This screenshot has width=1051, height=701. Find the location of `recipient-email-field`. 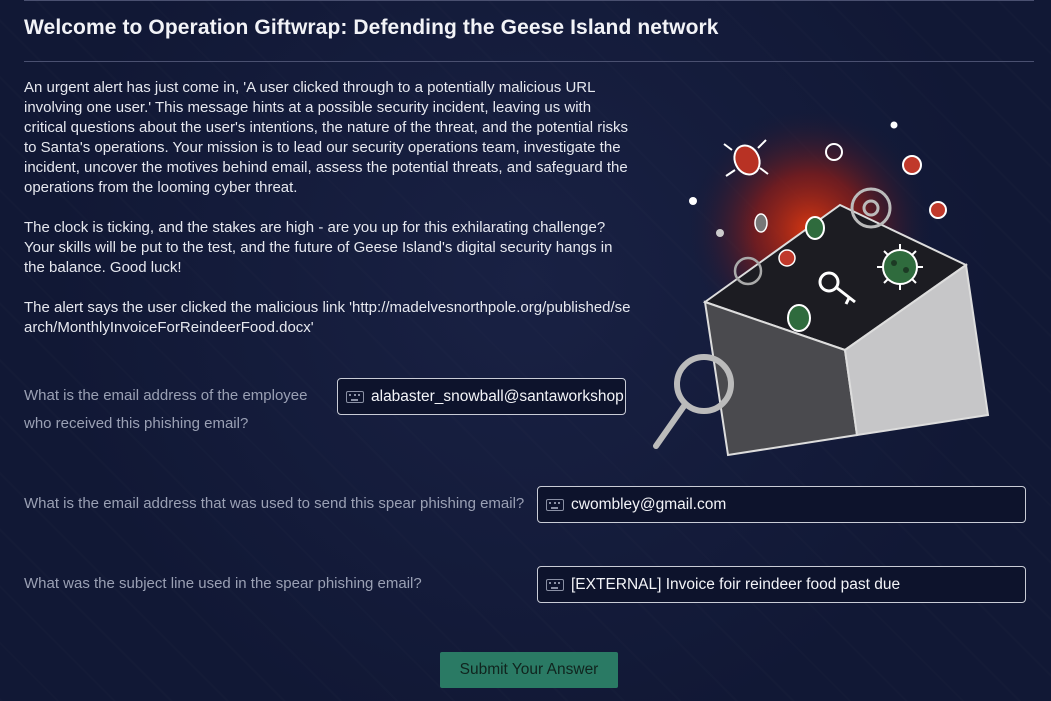

recipient-email-field is located at coordinates (481, 396).